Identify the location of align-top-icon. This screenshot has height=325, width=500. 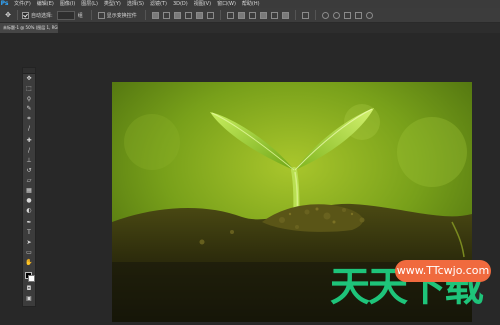
(155, 15).